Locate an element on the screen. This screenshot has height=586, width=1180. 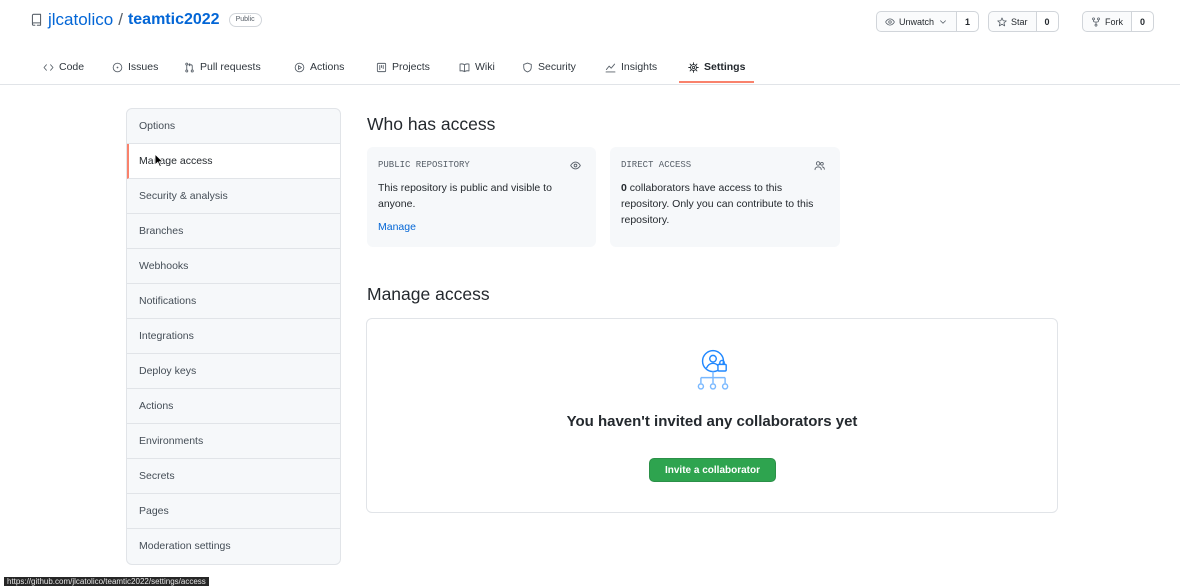
unwatch-button: Unwatch is located at coordinates (916, 21).